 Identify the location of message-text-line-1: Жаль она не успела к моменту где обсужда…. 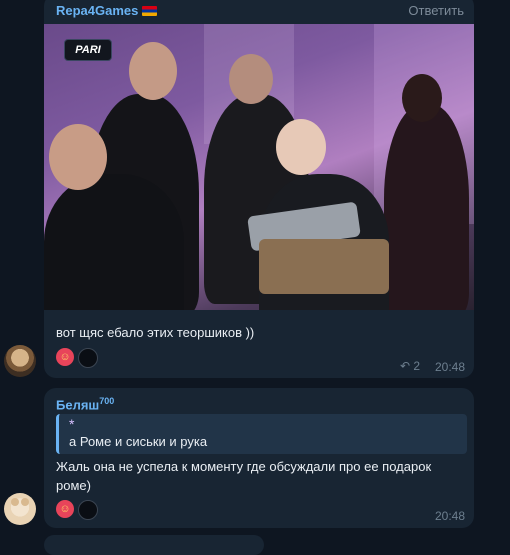
(244, 466).